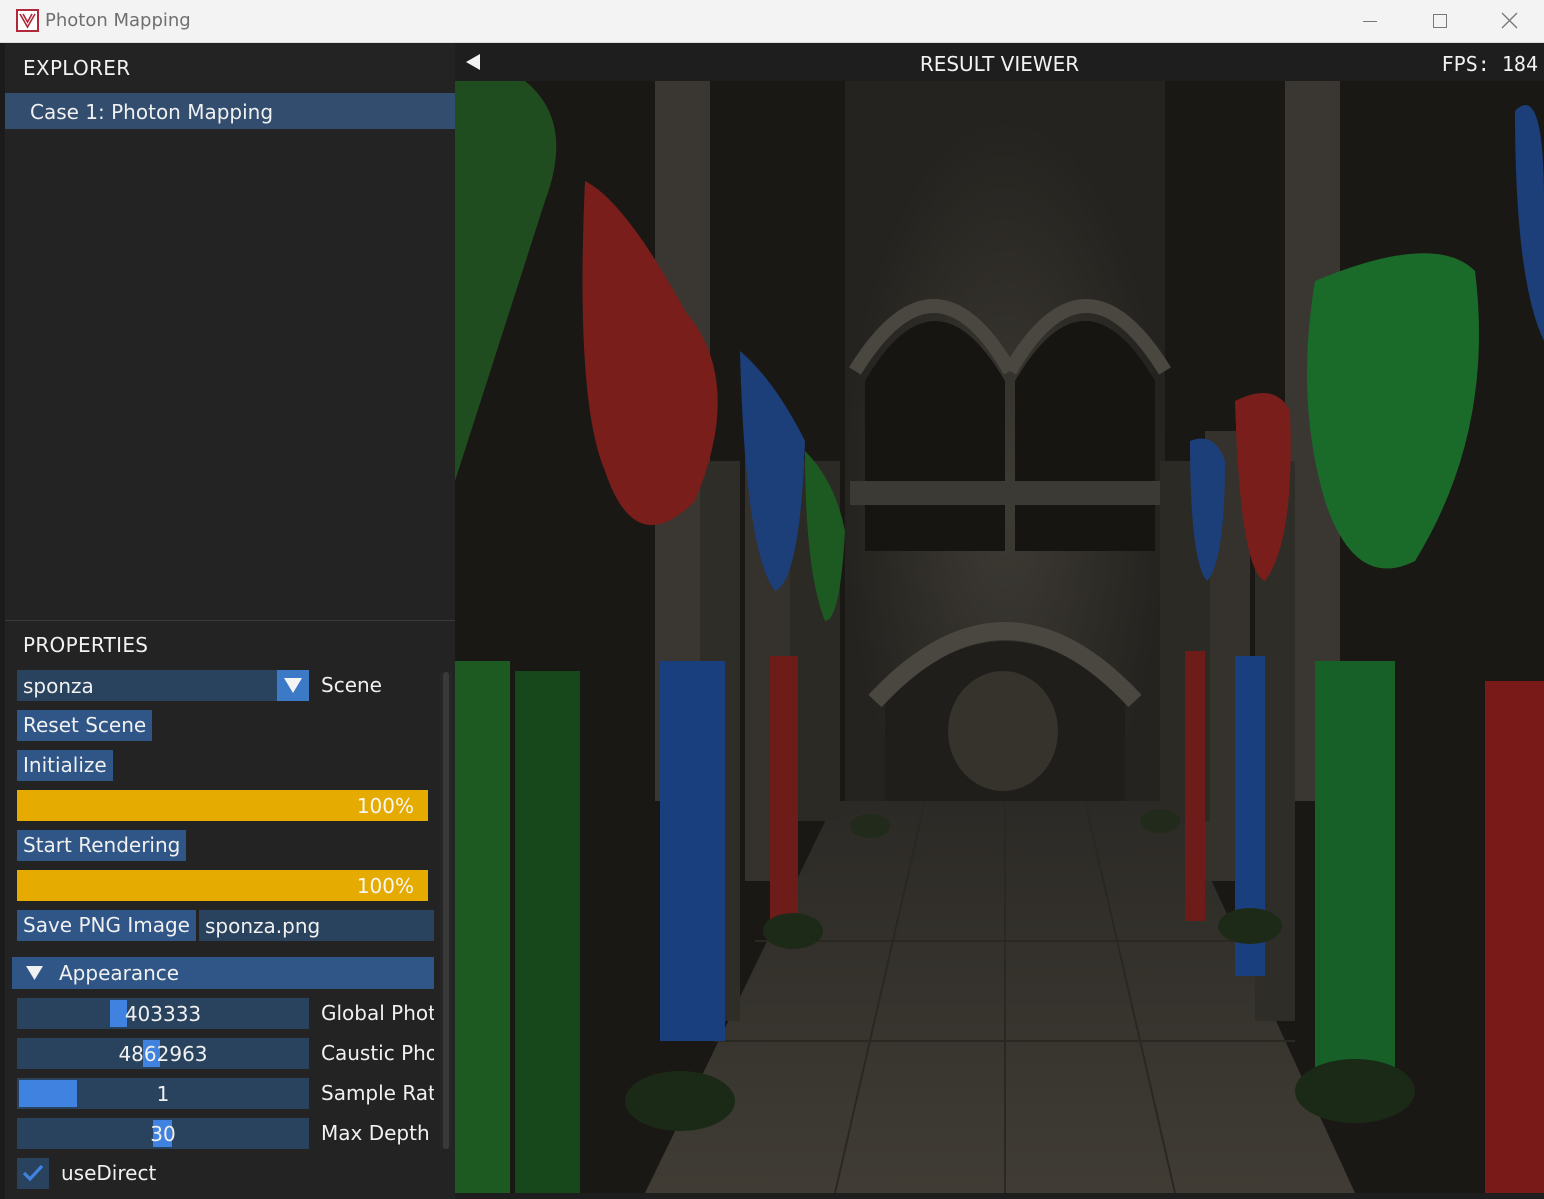  What do you see at coordinates (34, 973) in the screenshot?
I see `triangle-down-icon` at bounding box center [34, 973].